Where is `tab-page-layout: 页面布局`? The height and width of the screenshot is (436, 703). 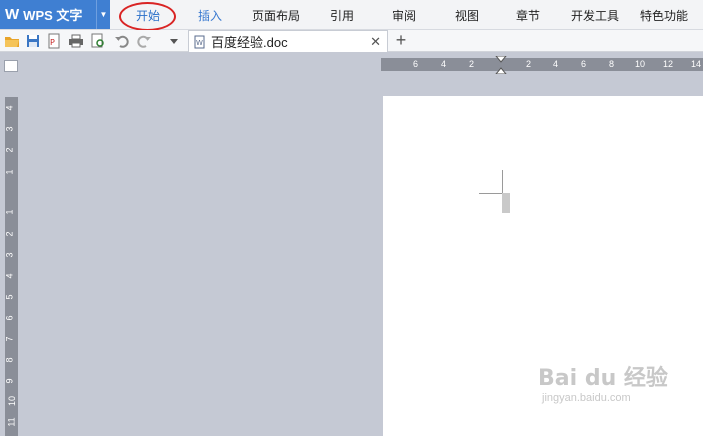 tab-page-layout: 页面布局 is located at coordinates (276, 15).